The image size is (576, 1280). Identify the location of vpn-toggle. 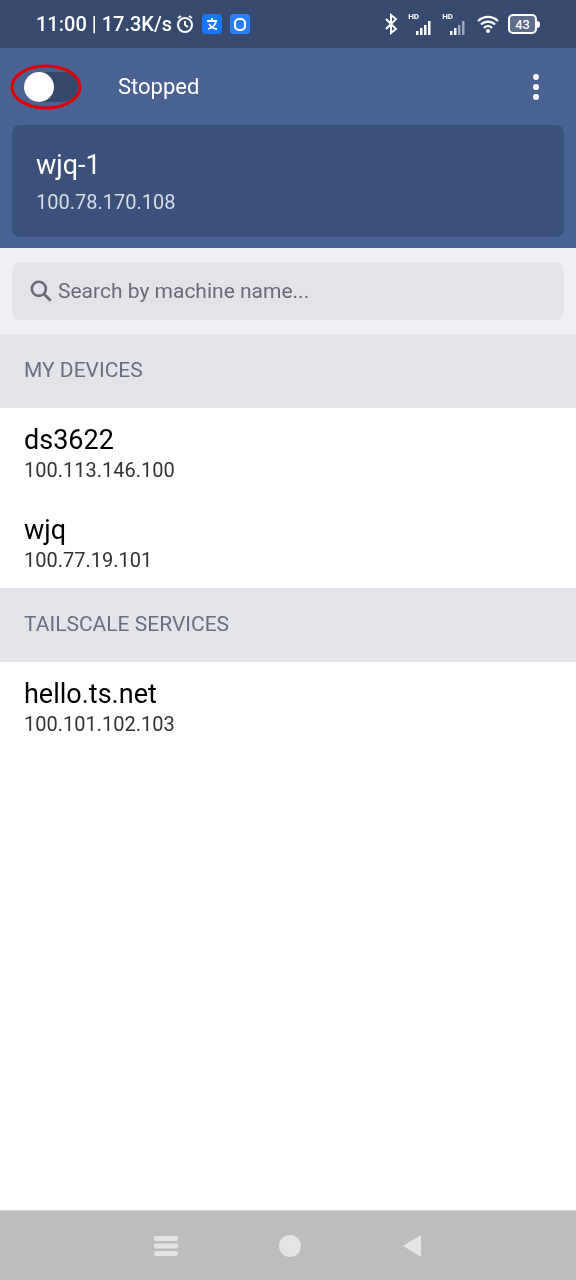
(51, 86).